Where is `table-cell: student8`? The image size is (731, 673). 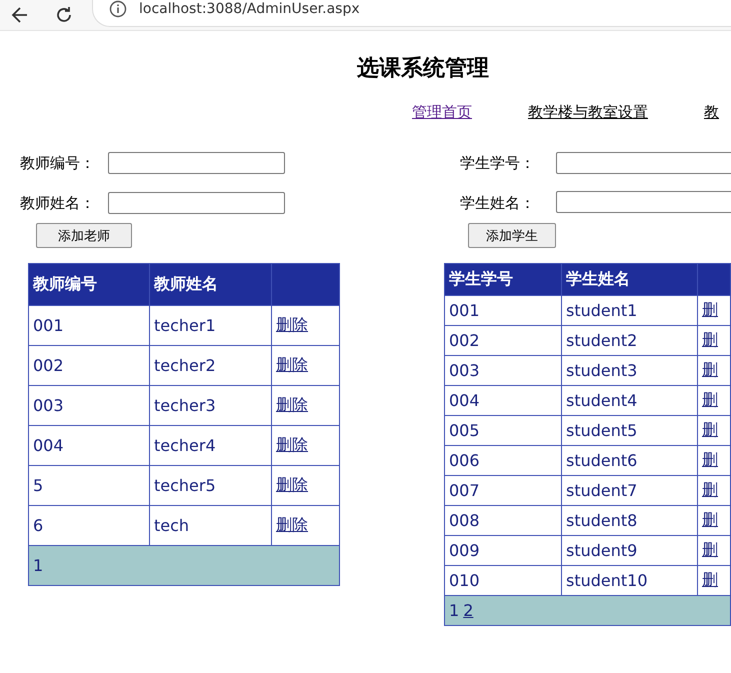
table-cell: student8 is located at coordinates (630, 521).